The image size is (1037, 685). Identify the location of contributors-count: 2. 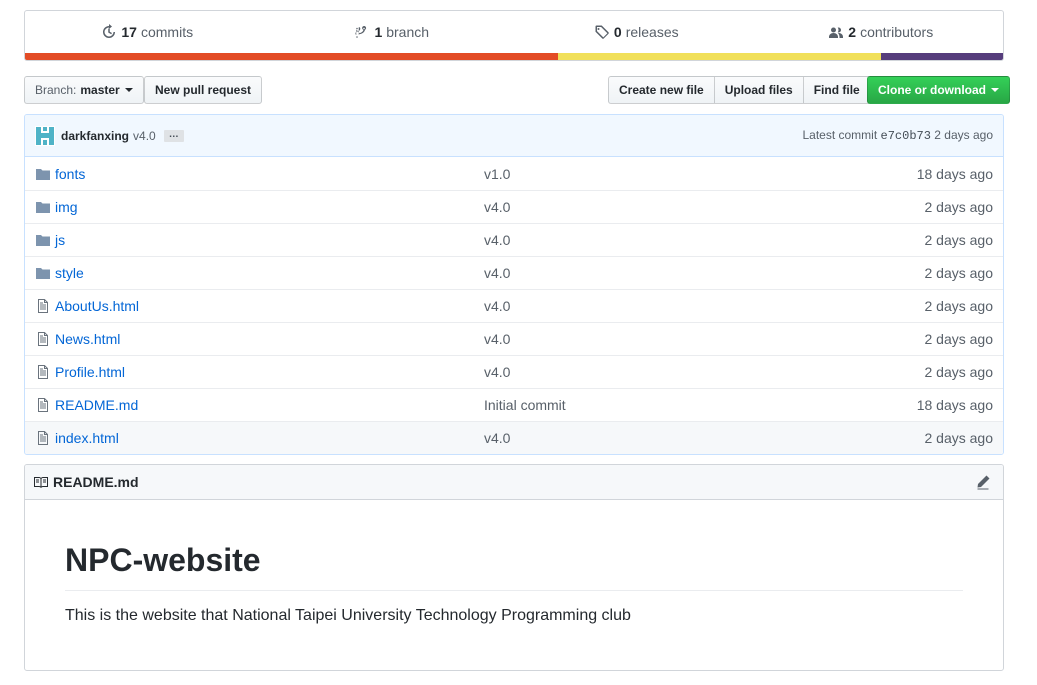
(852, 32).